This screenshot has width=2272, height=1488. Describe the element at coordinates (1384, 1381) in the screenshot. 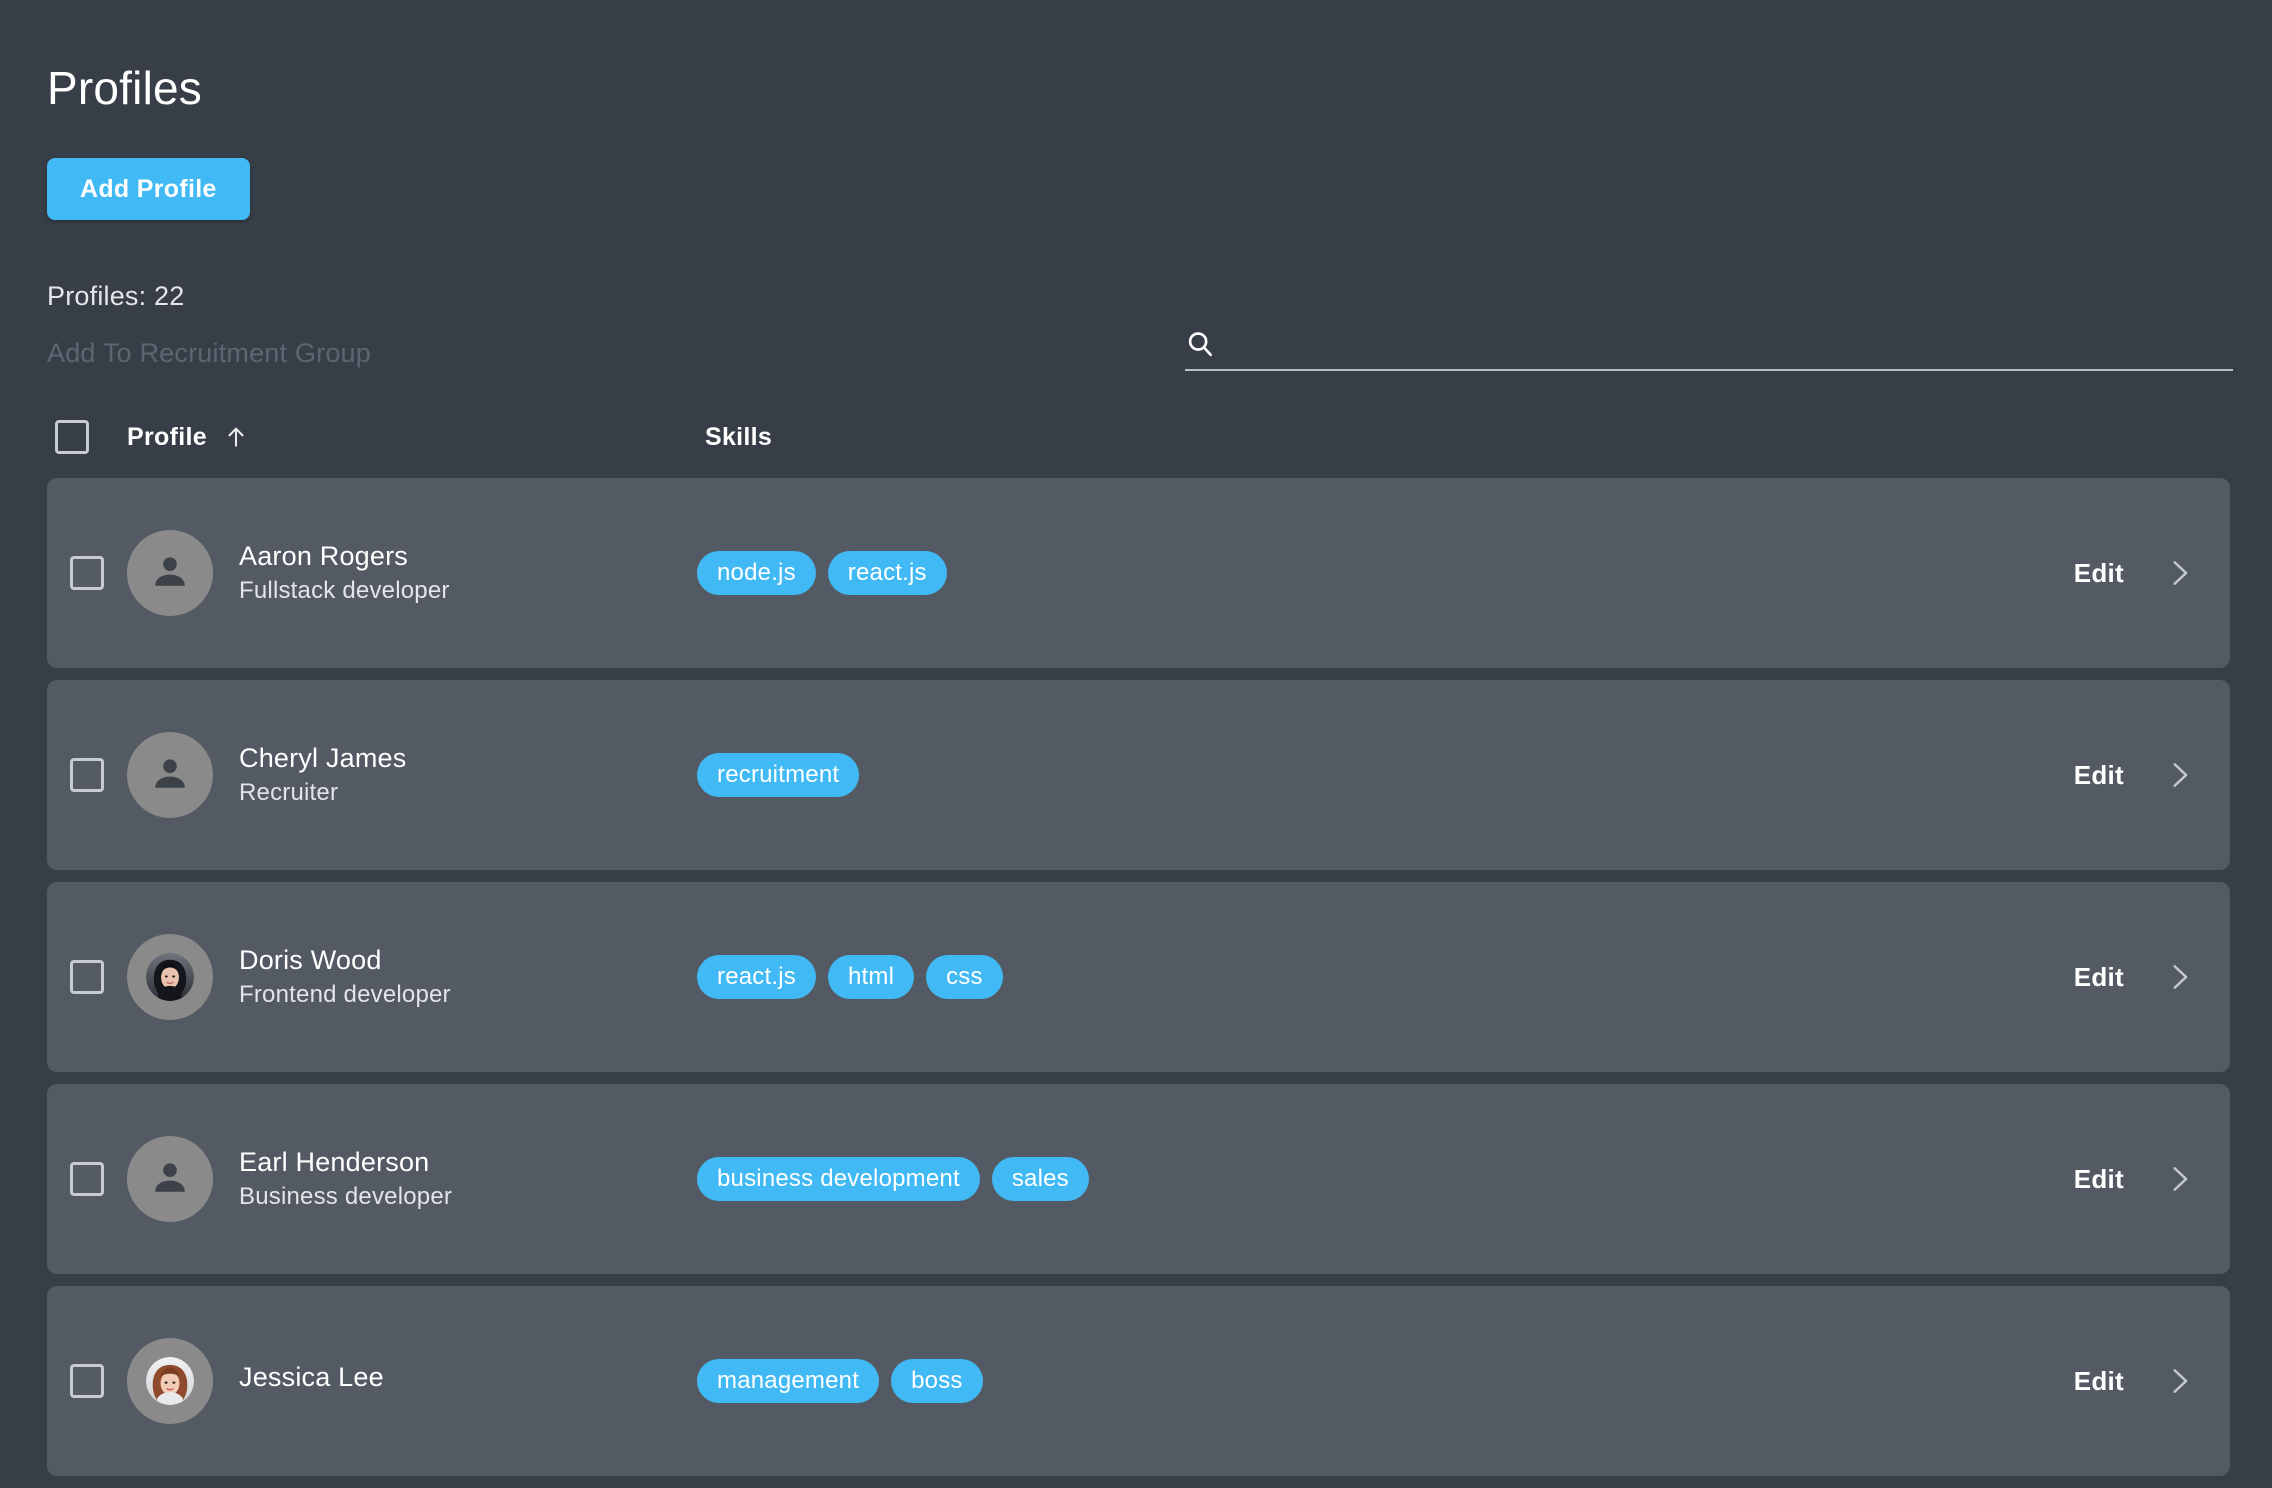

I see `skills-cell: management boss` at that location.